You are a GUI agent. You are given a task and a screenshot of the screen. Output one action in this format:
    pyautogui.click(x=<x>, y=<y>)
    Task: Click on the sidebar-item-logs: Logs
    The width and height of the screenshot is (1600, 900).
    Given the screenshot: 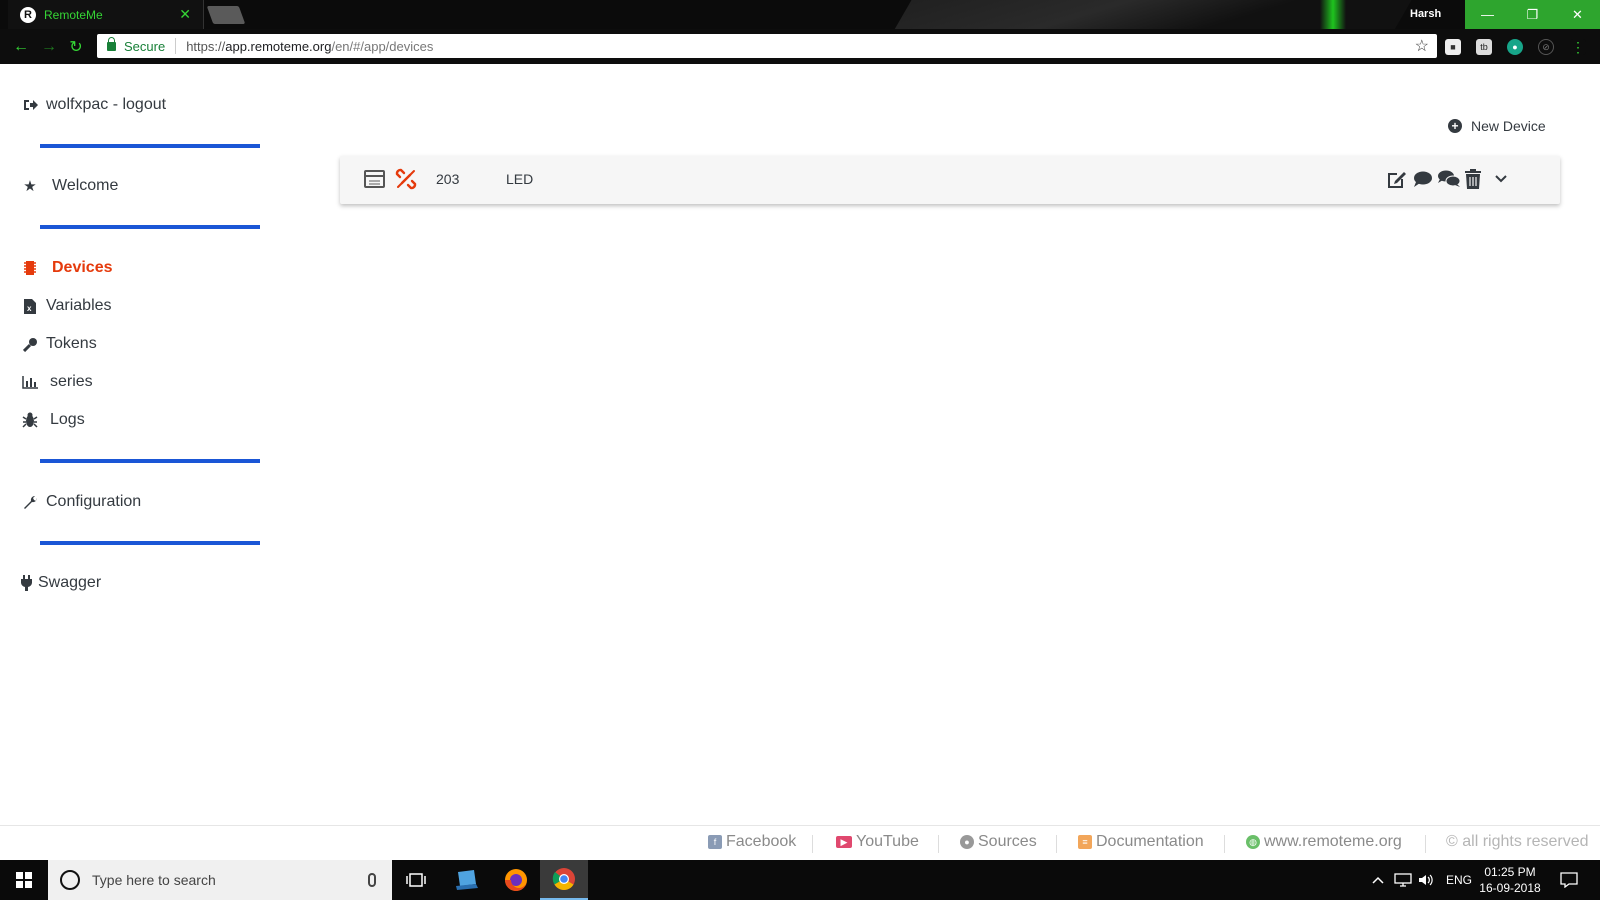 What is the action you would take?
    pyautogui.click(x=52, y=420)
    